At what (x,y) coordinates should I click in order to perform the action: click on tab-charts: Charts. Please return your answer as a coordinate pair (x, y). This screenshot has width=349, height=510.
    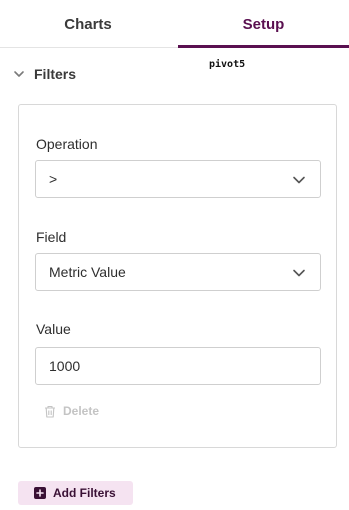
    Looking at the image, I should click on (88, 24).